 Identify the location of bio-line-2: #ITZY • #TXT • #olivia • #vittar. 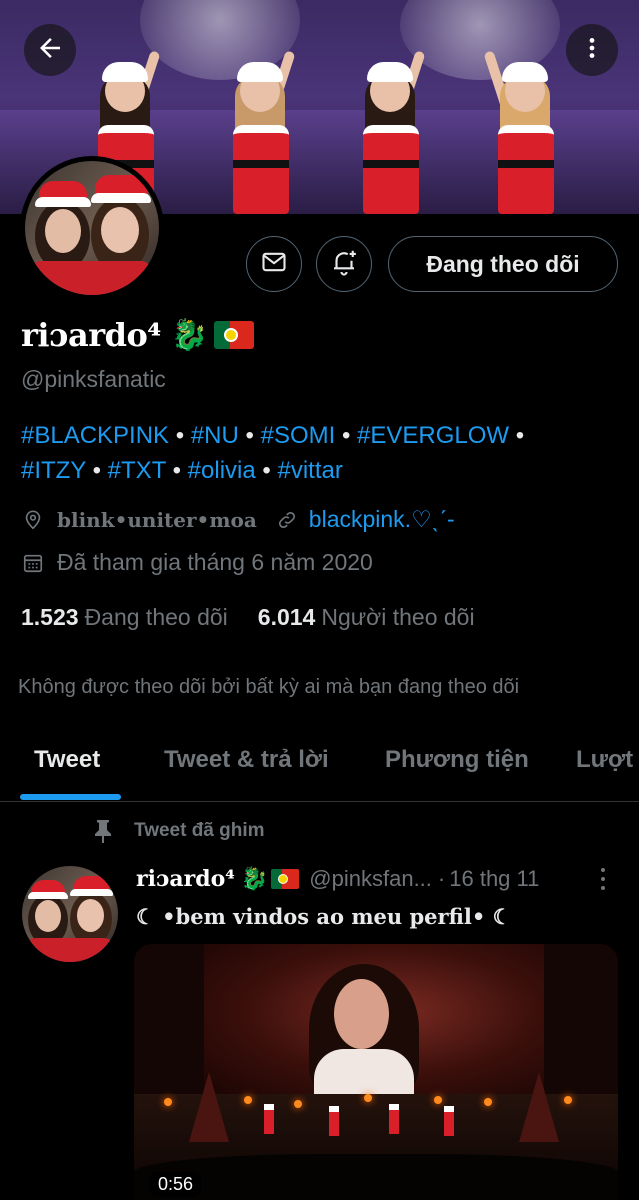
(321, 470).